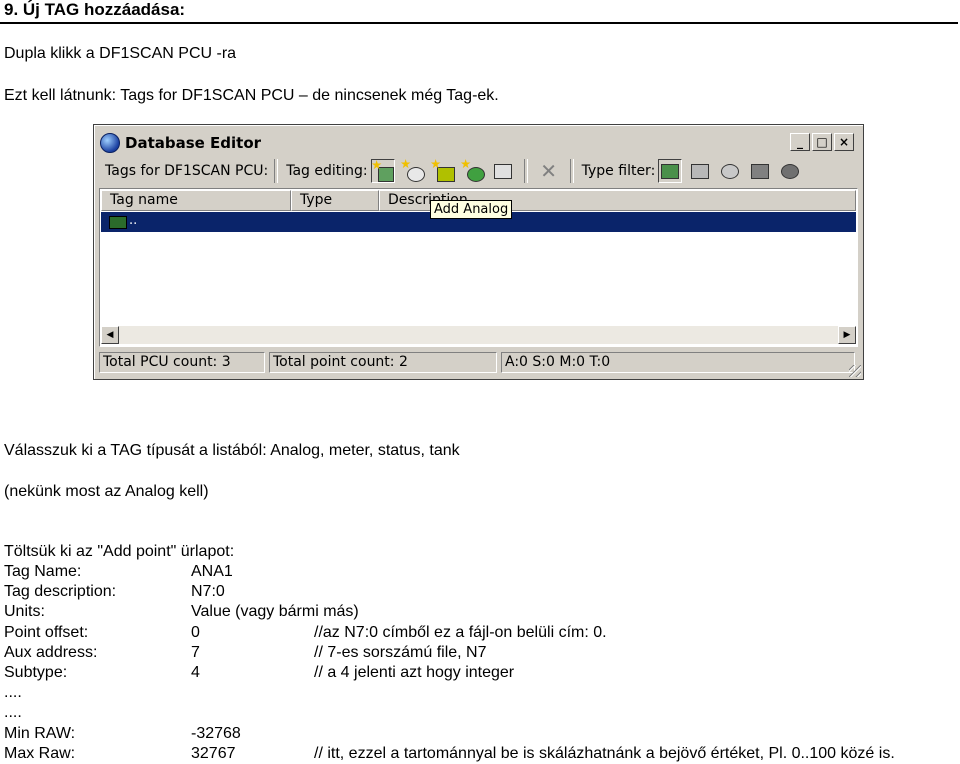  Describe the element at coordinates (700, 171) in the screenshot. I see `filter-analog-icon` at that location.